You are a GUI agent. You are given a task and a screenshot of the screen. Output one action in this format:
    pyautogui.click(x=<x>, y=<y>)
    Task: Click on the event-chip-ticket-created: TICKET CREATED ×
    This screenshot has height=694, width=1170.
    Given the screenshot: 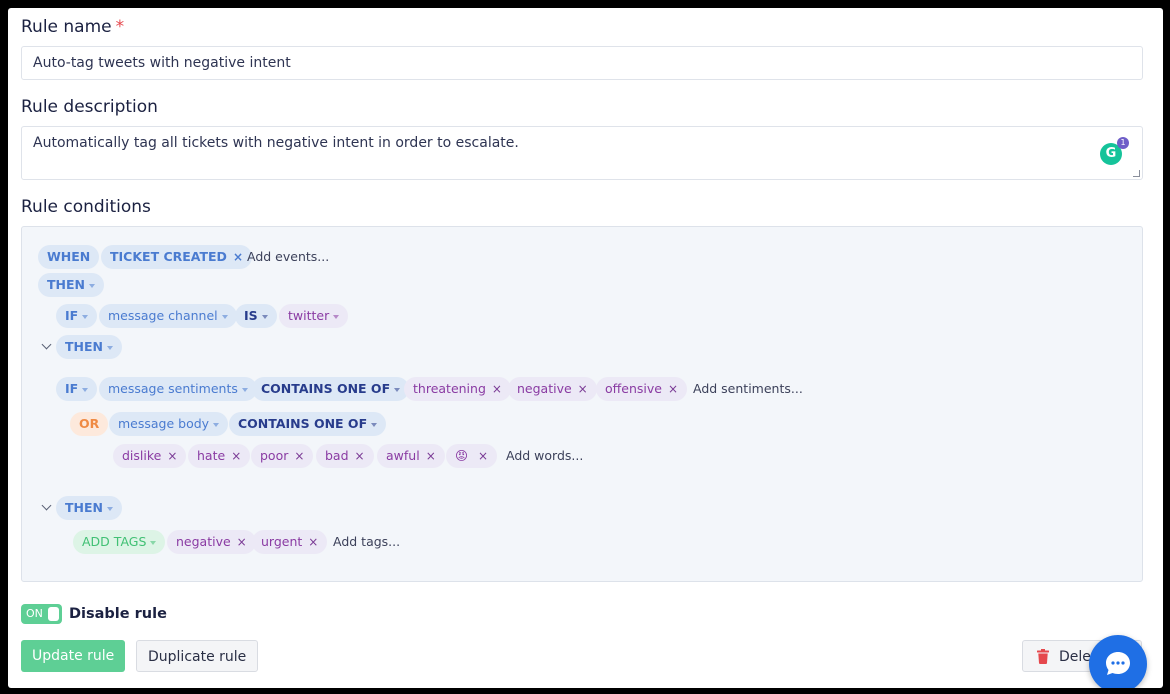 What is the action you would take?
    pyautogui.click(x=176, y=257)
    